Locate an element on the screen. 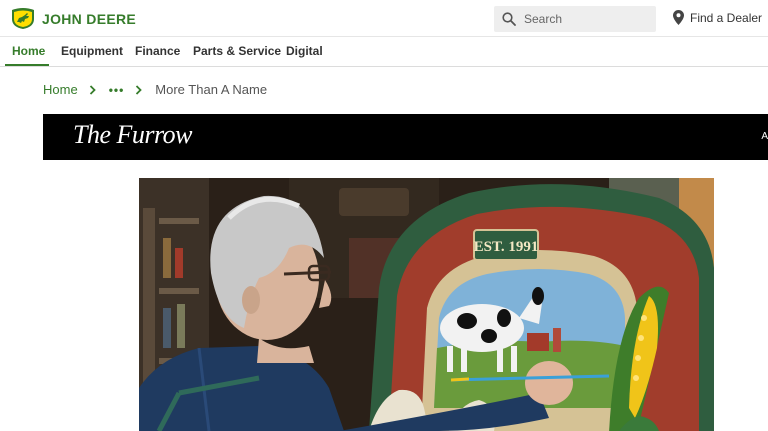  breadcrumb: Home ••• More Than A Name is located at coordinates (155, 89).